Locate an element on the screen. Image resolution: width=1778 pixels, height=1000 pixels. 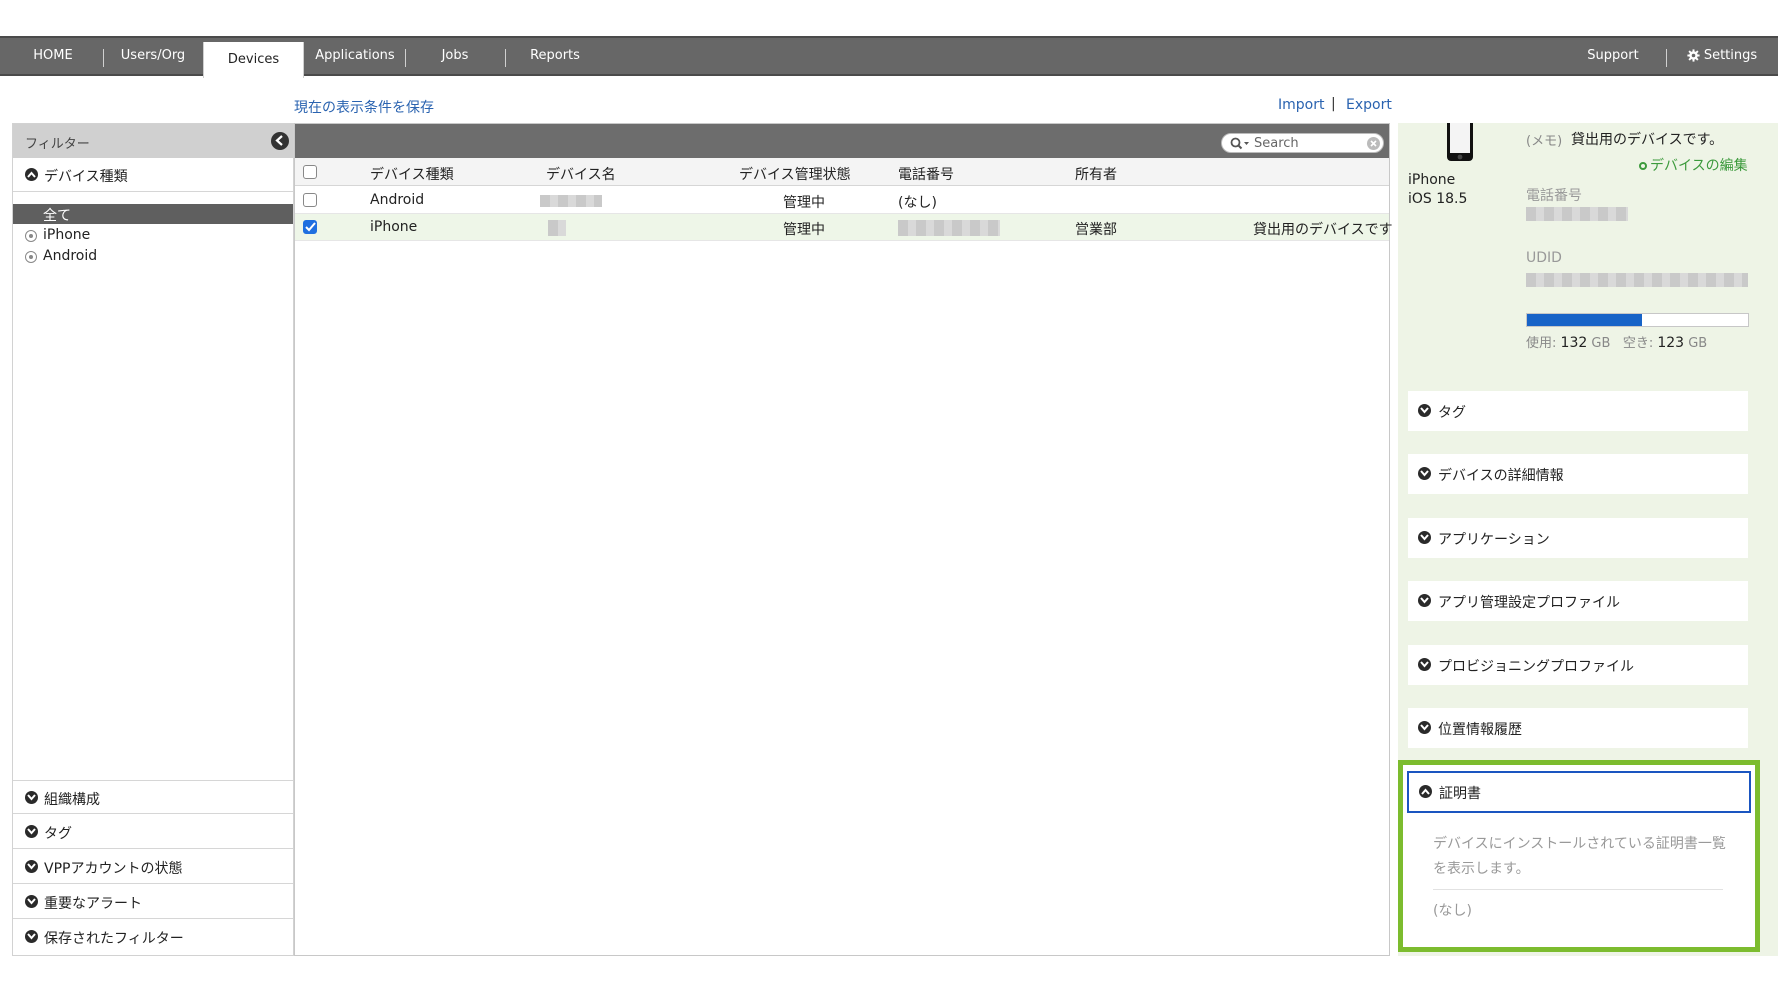
nav-devices: Devices is located at coordinates (253, 60).